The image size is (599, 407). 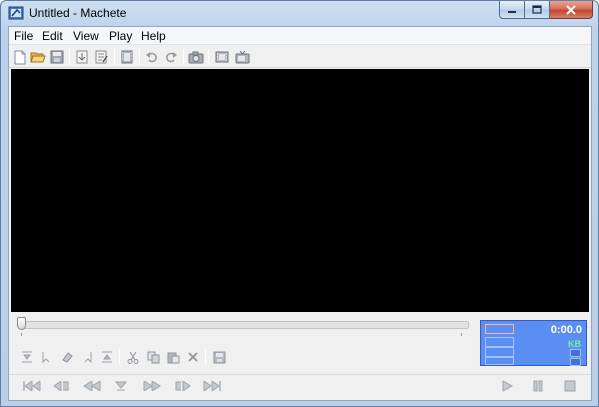 I want to click on previous-mark-icon, so click(x=61, y=386).